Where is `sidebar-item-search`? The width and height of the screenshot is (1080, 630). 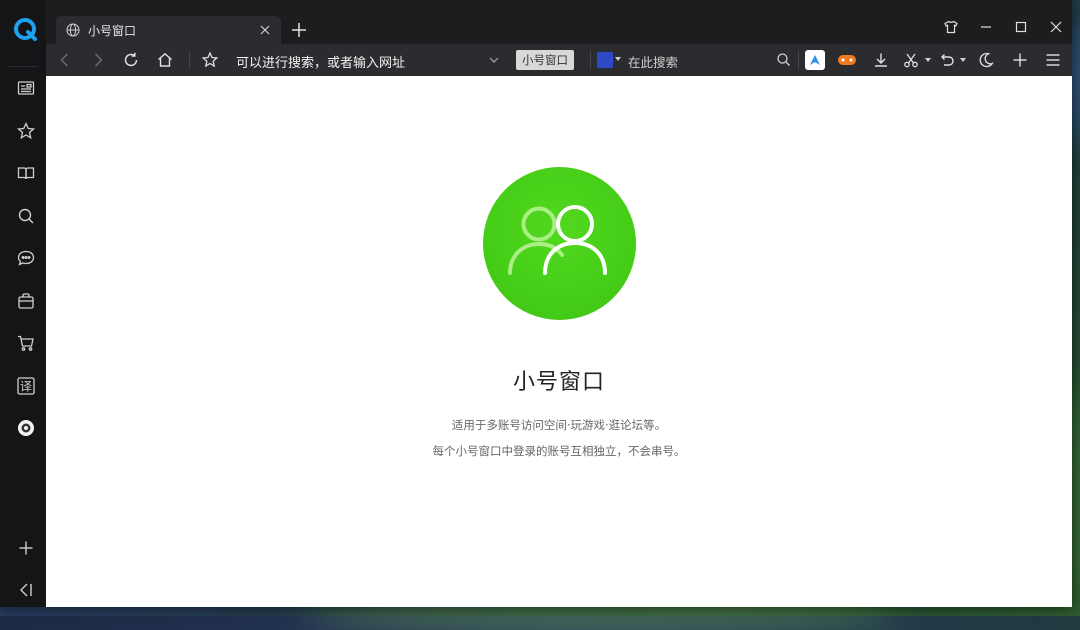 sidebar-item-search is located at coordinates (26, 216).